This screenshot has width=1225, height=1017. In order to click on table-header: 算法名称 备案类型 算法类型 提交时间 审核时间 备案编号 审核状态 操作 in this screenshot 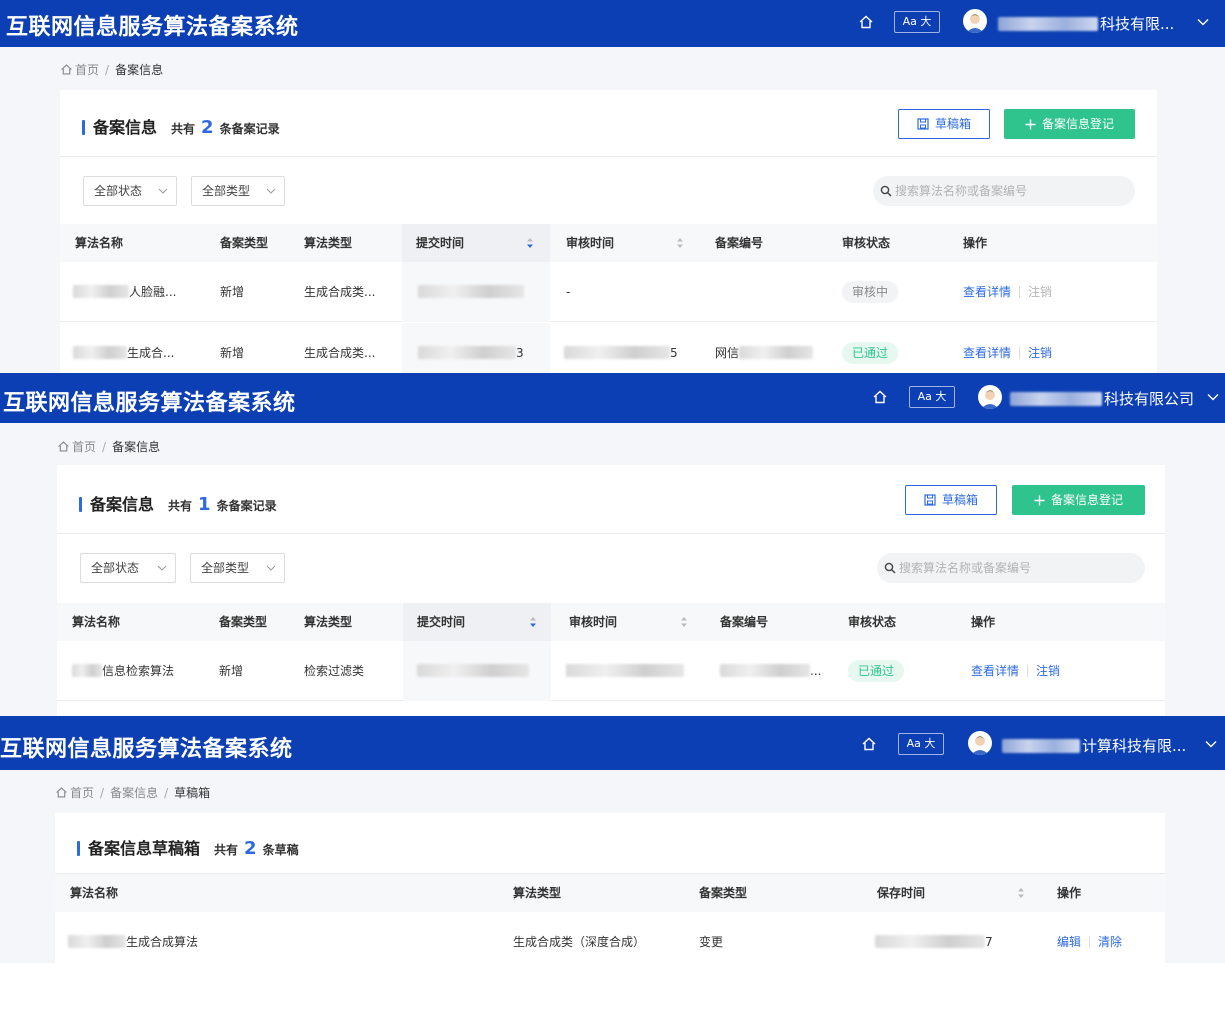, I will do `click(608, 243)`.